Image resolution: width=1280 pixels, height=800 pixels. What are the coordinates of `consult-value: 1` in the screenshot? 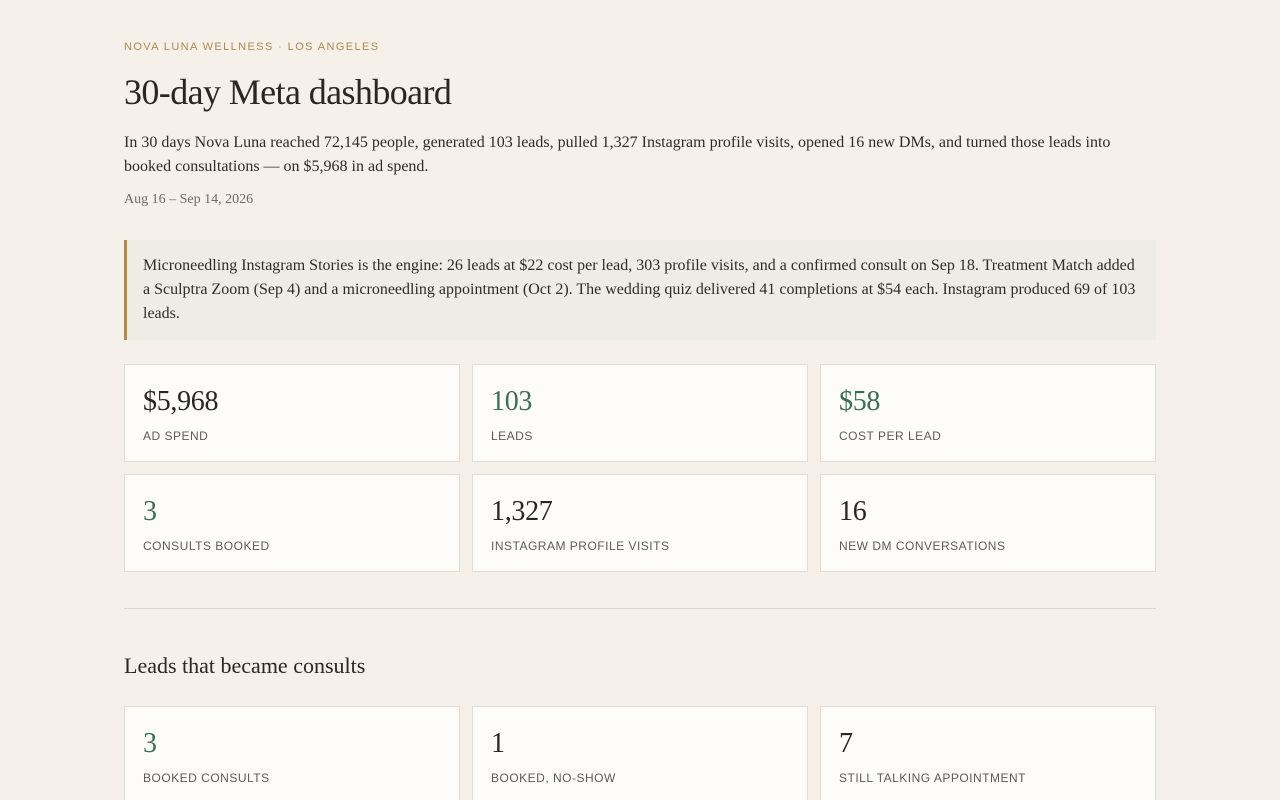 It's located at (498, 743).